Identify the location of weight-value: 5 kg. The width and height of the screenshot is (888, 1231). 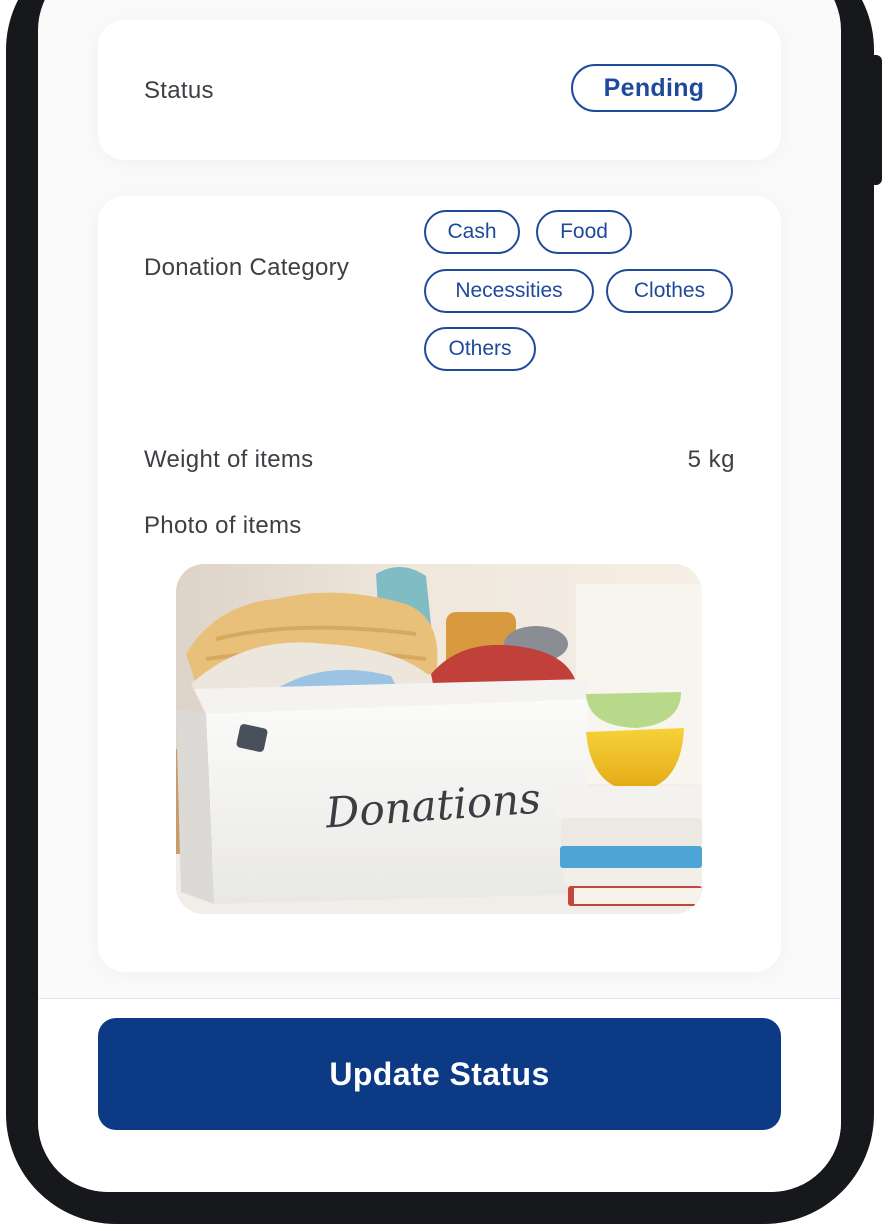
(711, 459).